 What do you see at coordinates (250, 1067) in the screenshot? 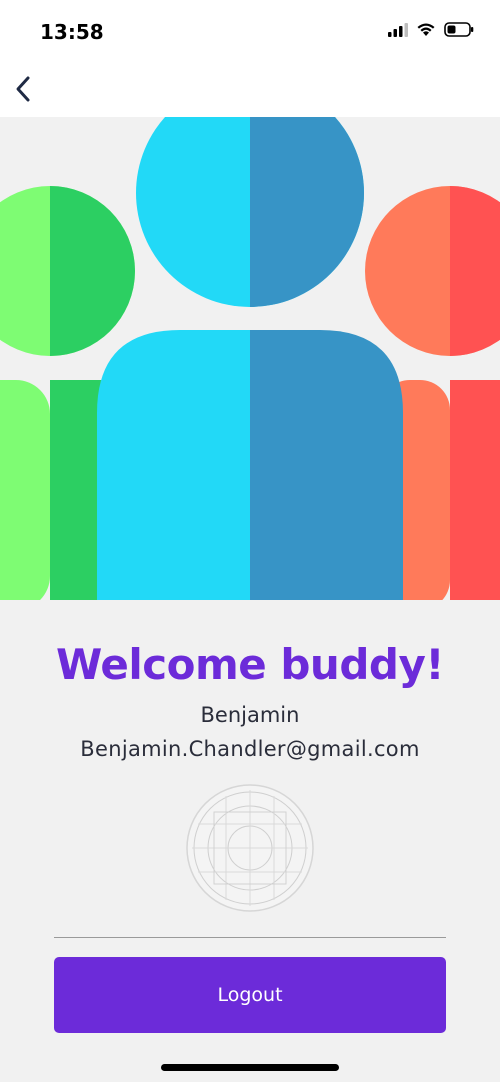
I see `home-indicator` at bounding box center [250, 1067].